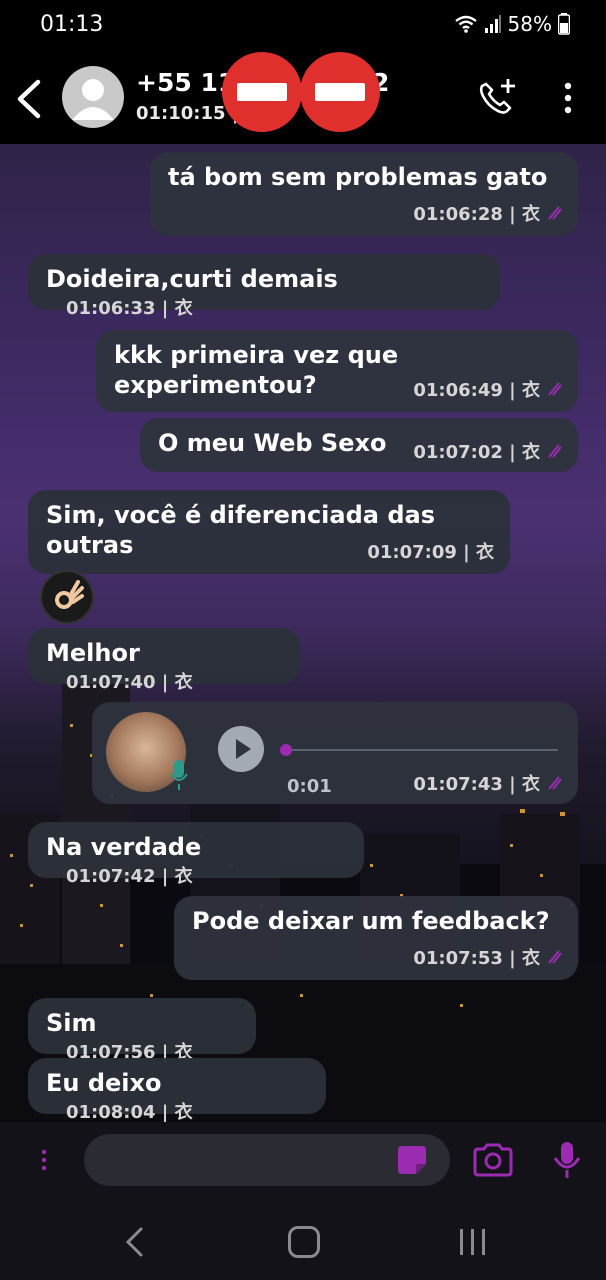 The width and height of the screenshot is (606, 1280). I want to click on message-outgoing: O meu Web Sexo 01:07:02 | 衣, so click(359, 445).